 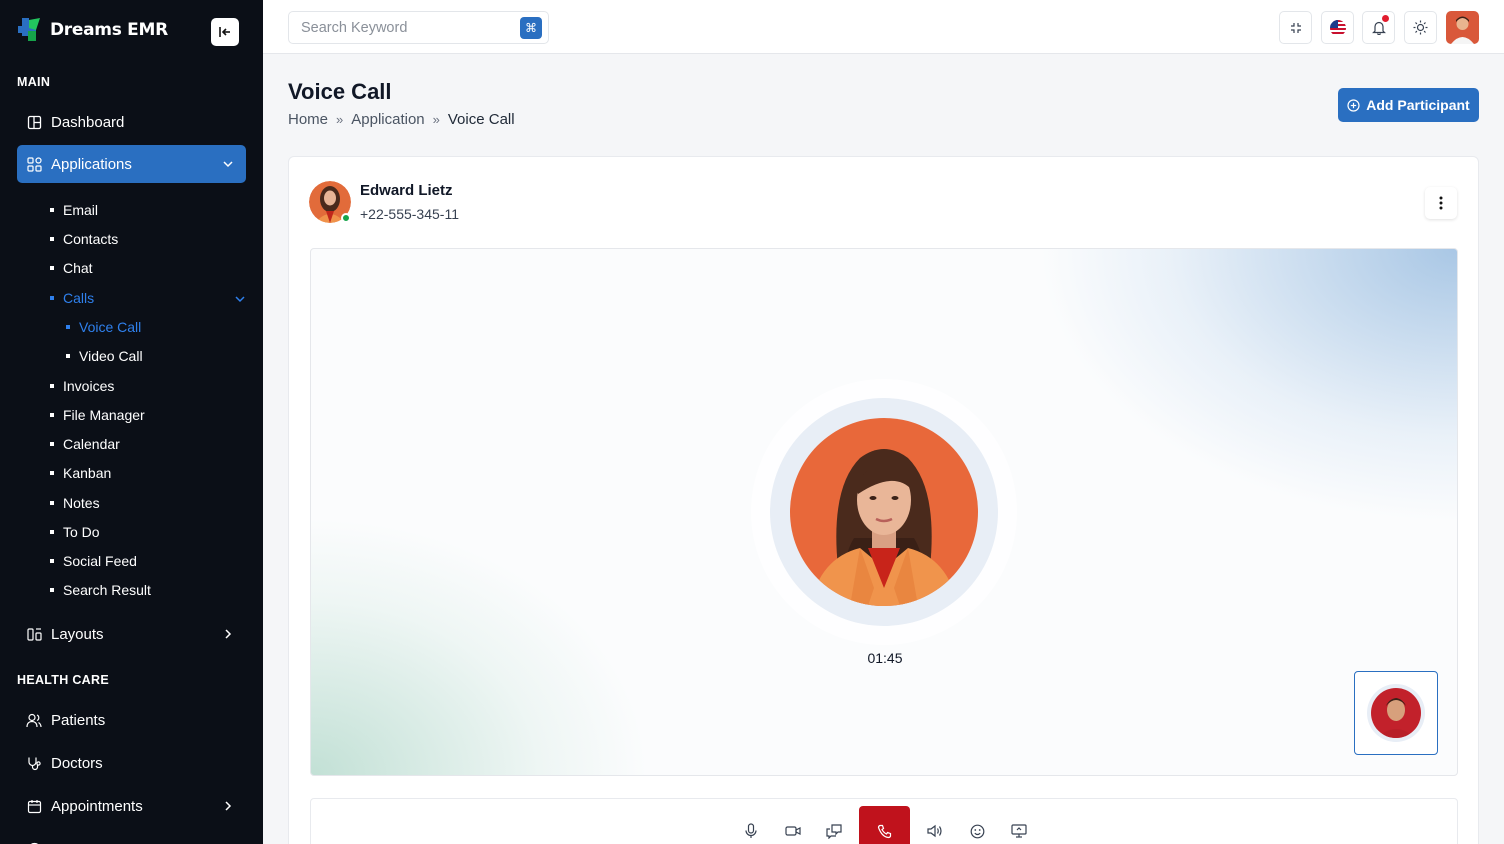 What do you see at coordinates (228, 165) in the screenshot?
I see `chevron-down-icon` at bounding box center [228, 165].